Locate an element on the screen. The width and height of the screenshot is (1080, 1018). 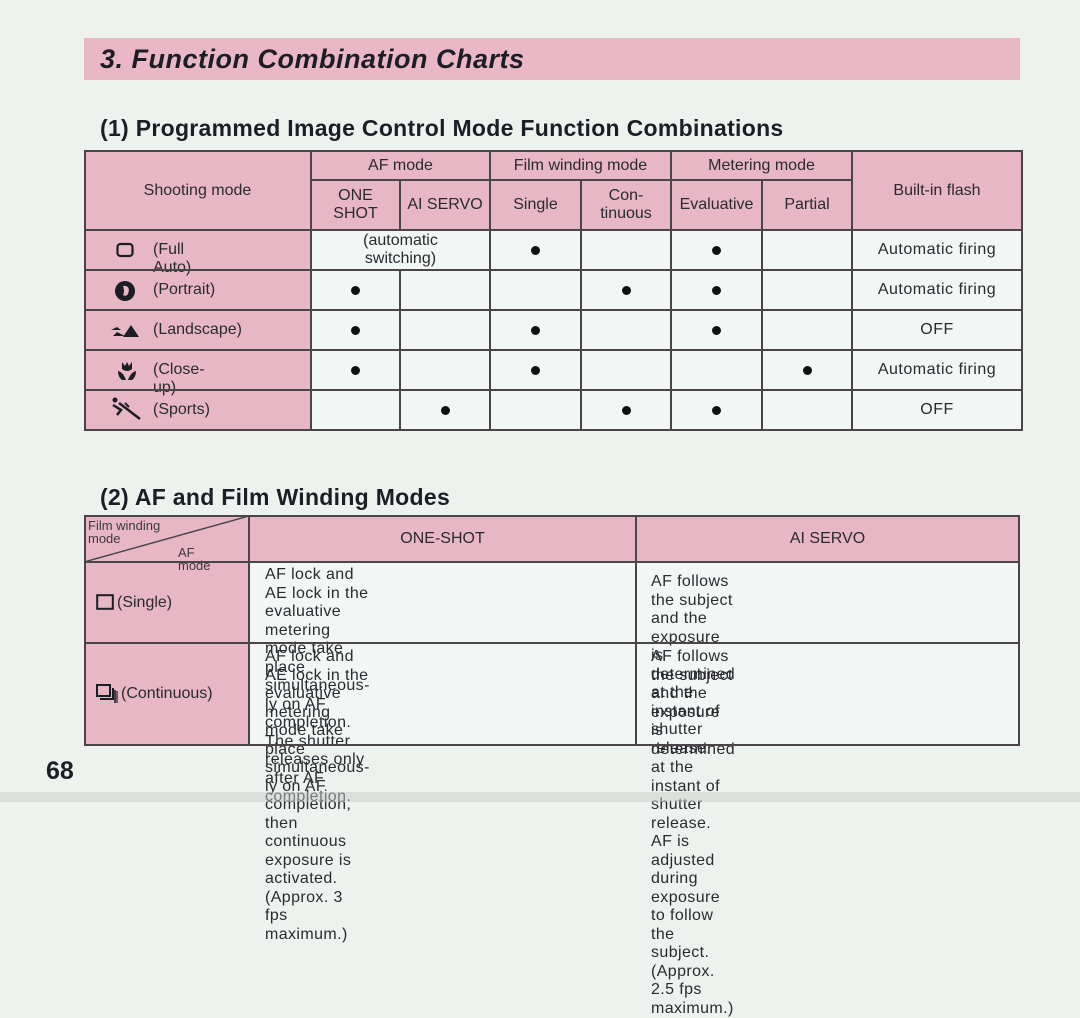
header-built-in-flash-label: Built-in flash is located at coordinates (936, 191).